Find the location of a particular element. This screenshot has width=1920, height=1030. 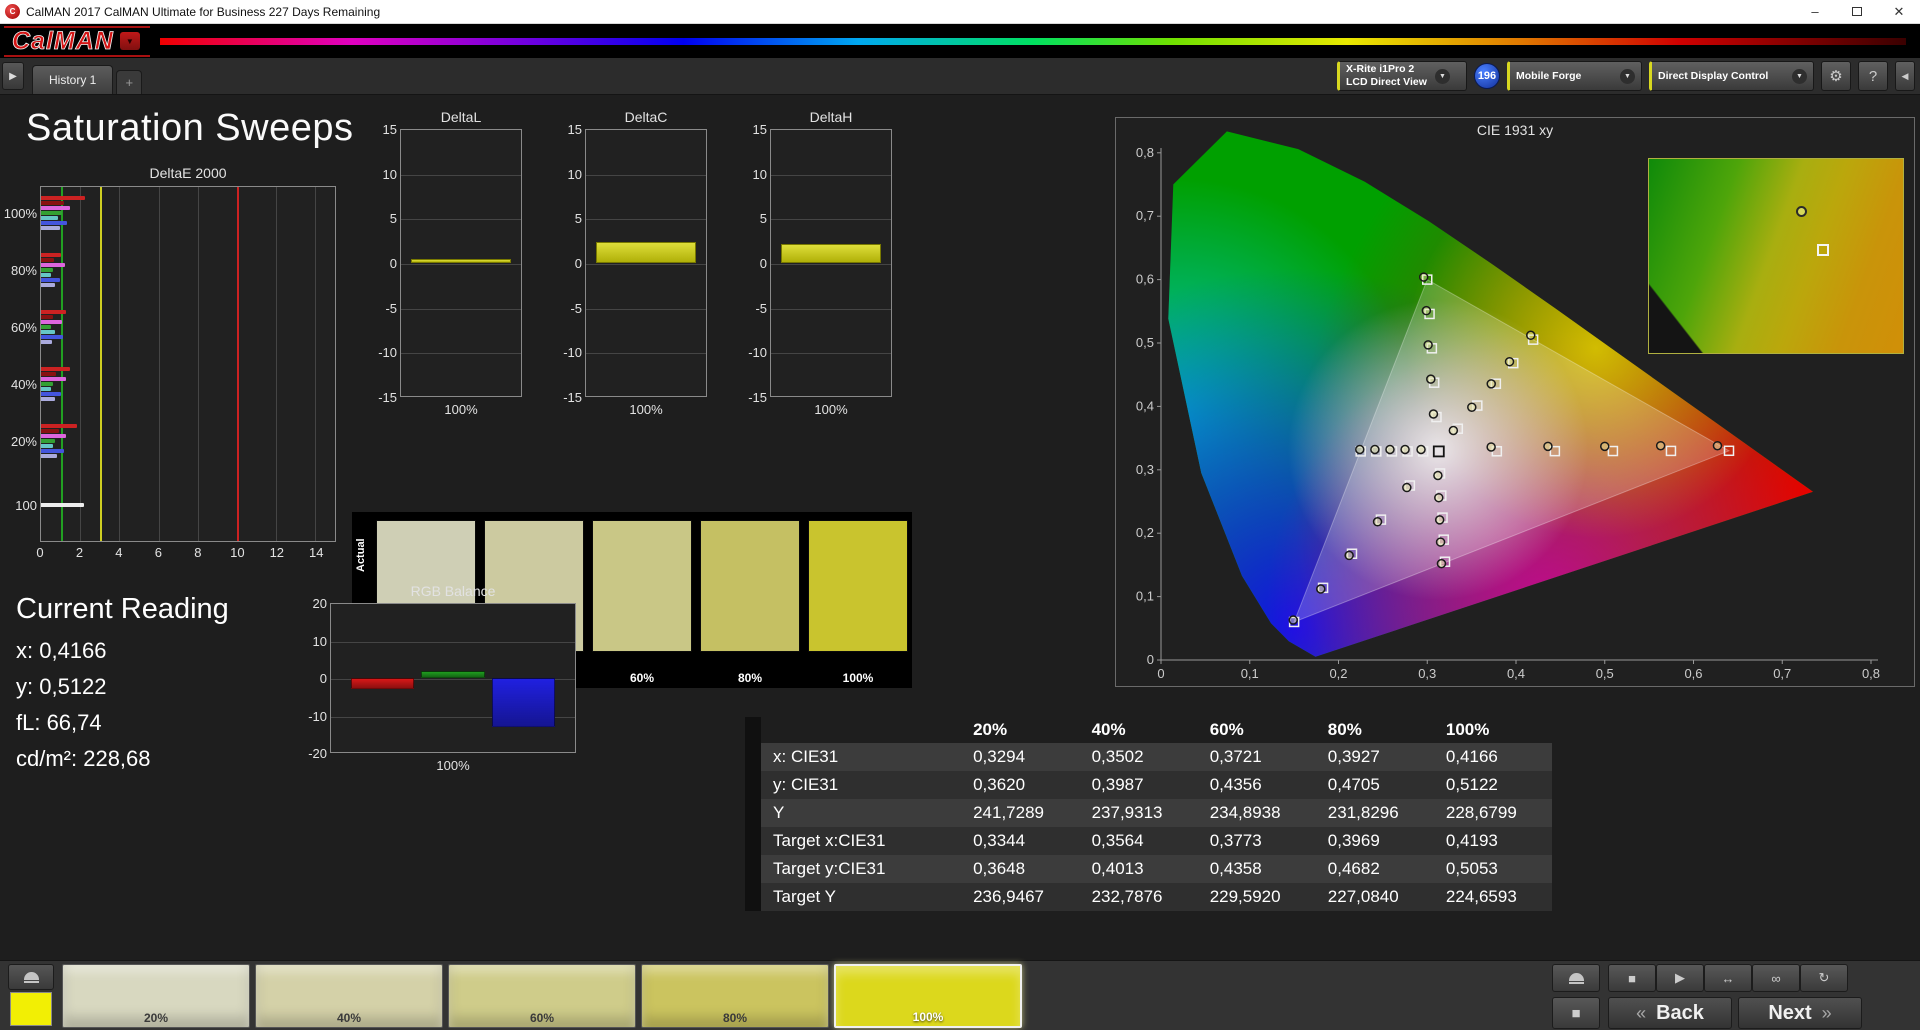

help-button: ? is located at coordinates (1873, 76).